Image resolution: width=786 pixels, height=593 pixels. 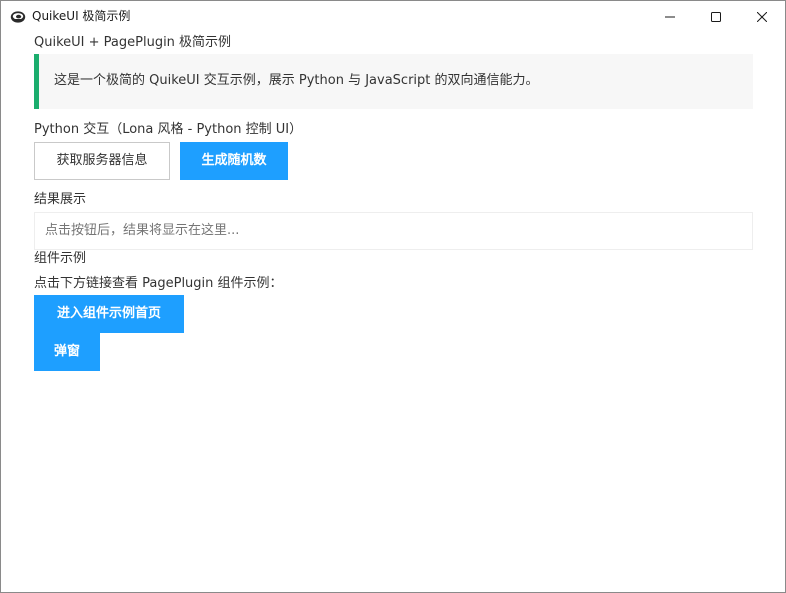 What do you see at coordinates (67, 352) in the screenshot?
I see `popup-button: 弹窗` at bounding box center [67, 352].